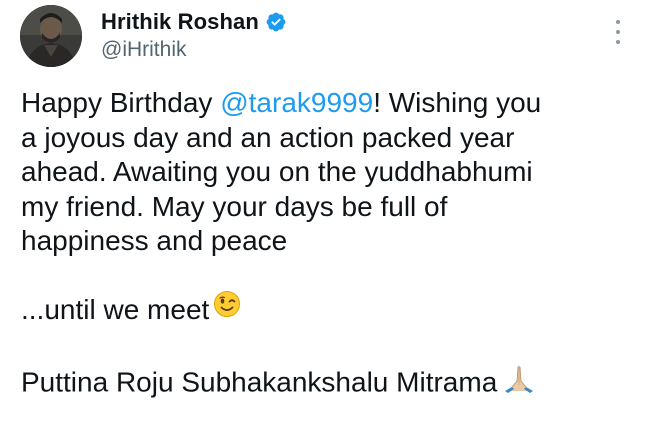  I want to click on tweet-text-segment: Happy Birthday, so click(121, 102).